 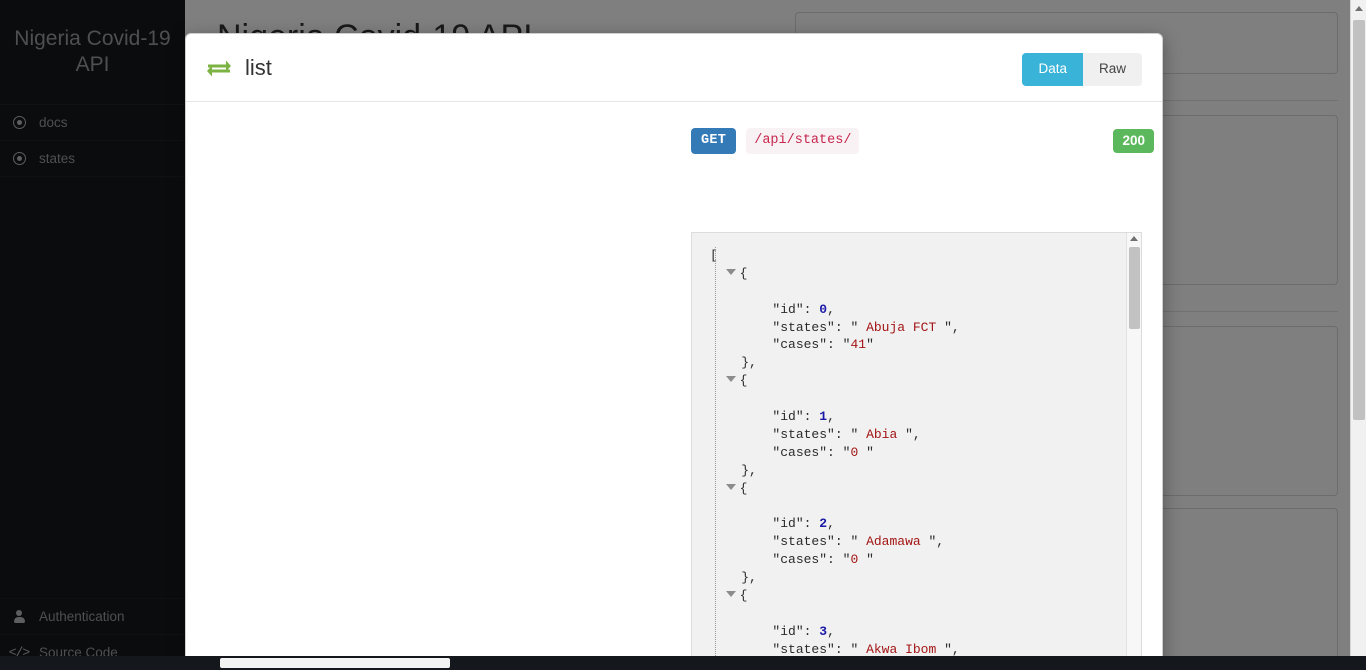 I want to click on json-property-cases: "cases": "41", so click(x=823, y=345).